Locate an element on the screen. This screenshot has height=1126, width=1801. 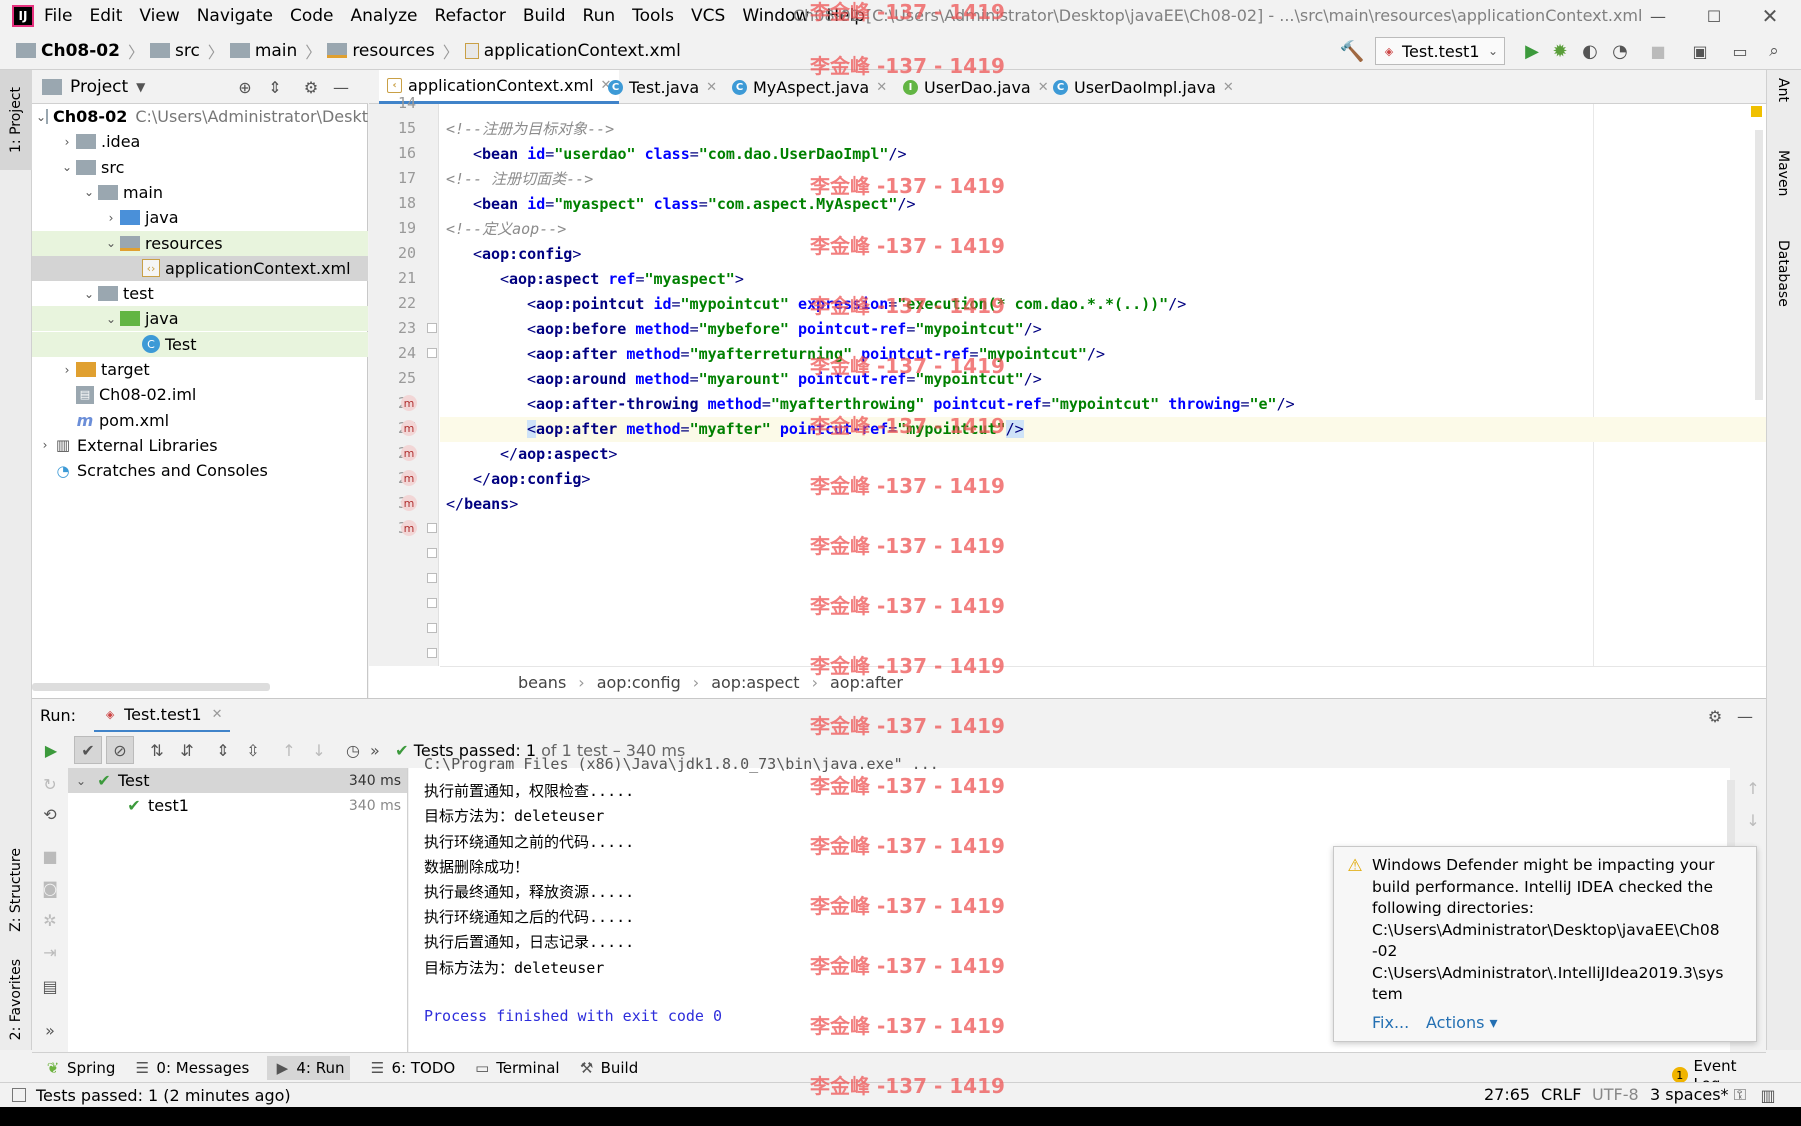
ant-tool-button: Ant is located at coordinates (1783, 92).